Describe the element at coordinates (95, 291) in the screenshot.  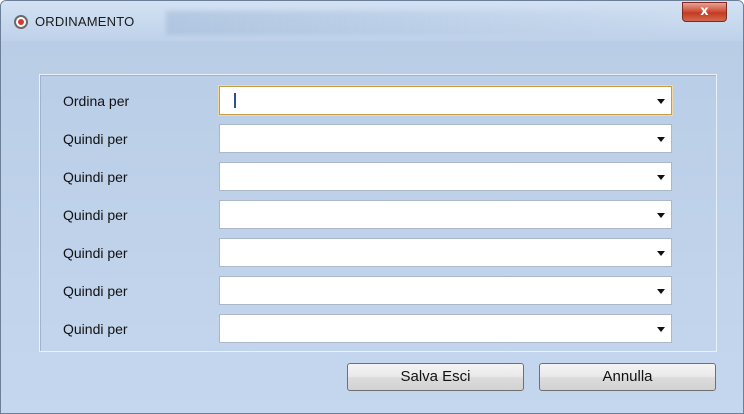
I see `sort-label-then-5: Quindi per` at that location.